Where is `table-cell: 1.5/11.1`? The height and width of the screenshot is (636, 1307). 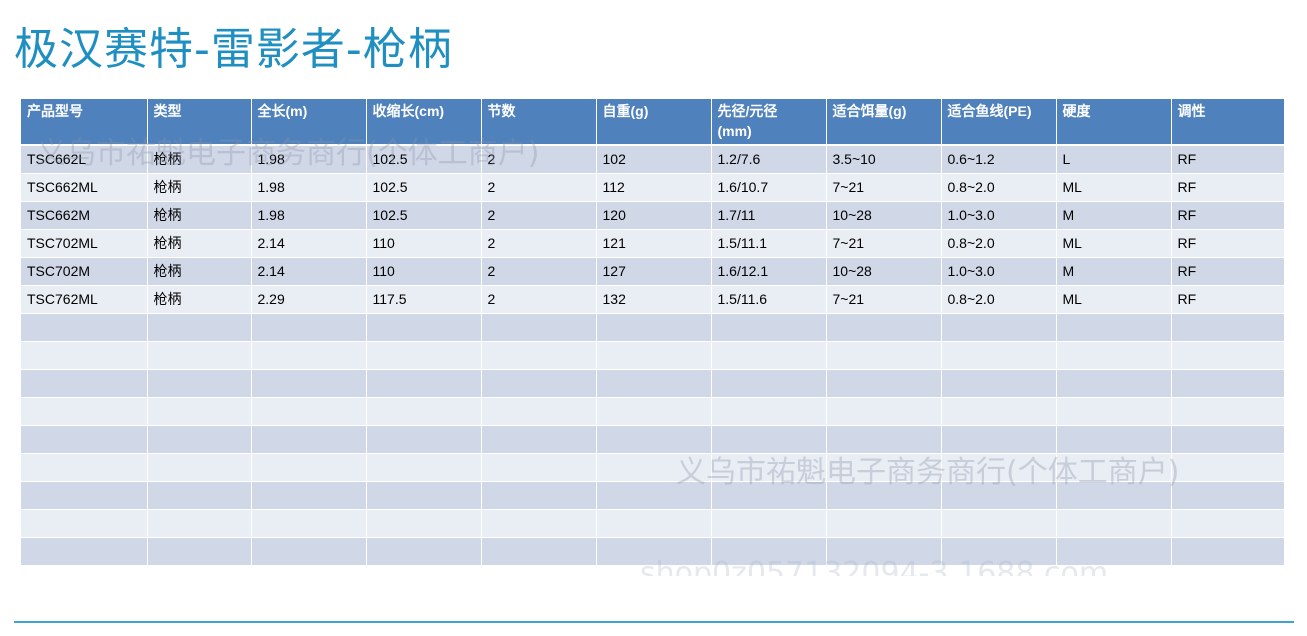
table-cell: 1.5/11.1 is located at coordinates (769, 243).